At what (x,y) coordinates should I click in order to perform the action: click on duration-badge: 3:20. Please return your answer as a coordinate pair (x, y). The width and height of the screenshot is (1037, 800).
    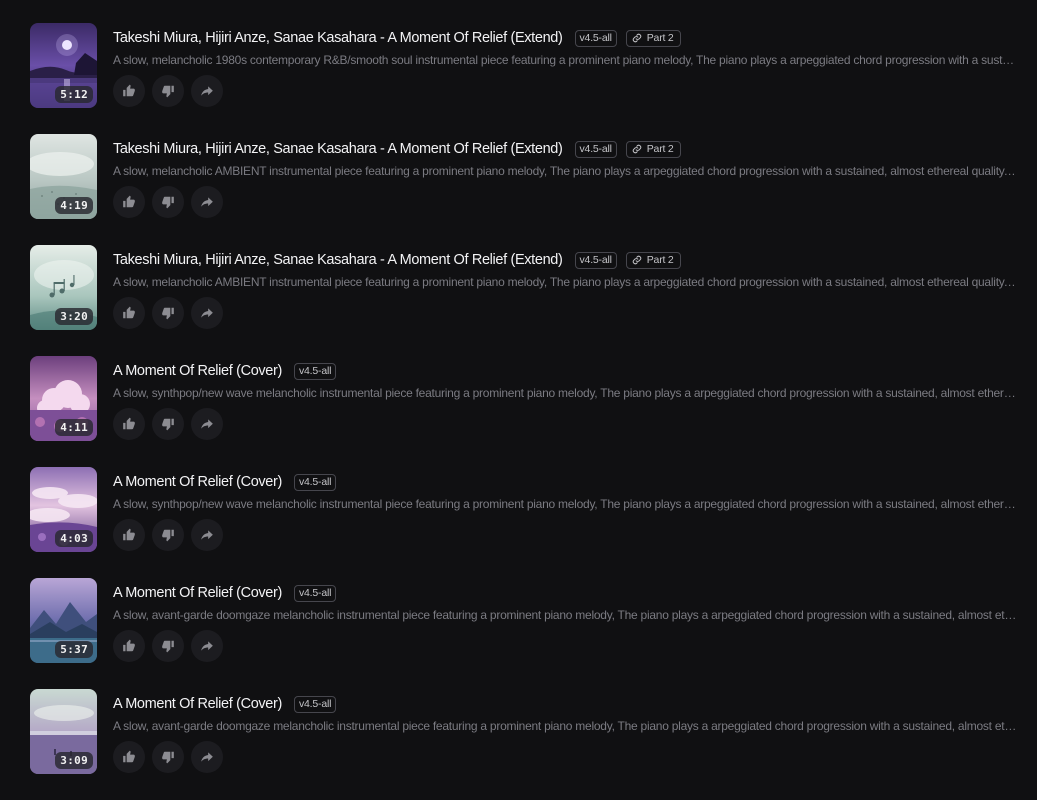
    Looking at the image, I should click on (74, 316).